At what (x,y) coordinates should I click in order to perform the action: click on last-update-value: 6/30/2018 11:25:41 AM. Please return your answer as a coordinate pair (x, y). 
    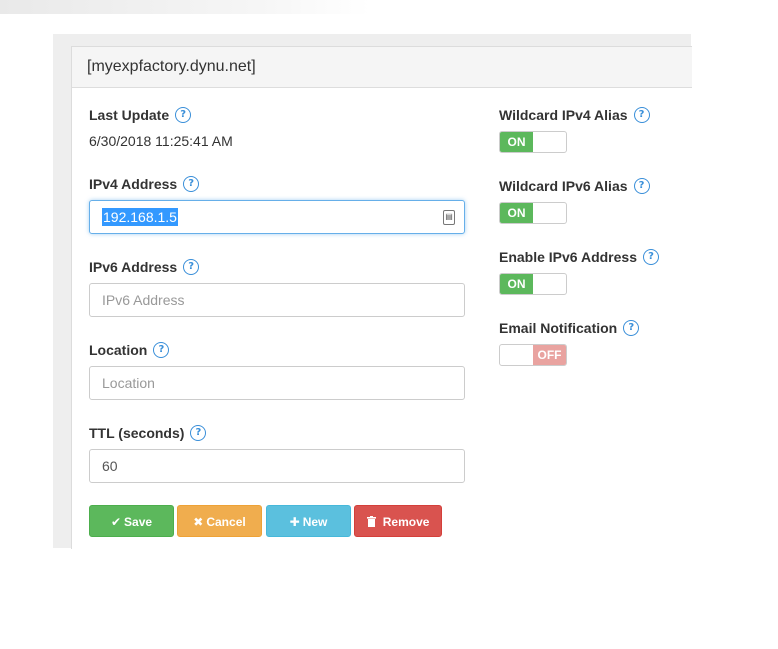
    Looking at the image, I should click on (161, 141).